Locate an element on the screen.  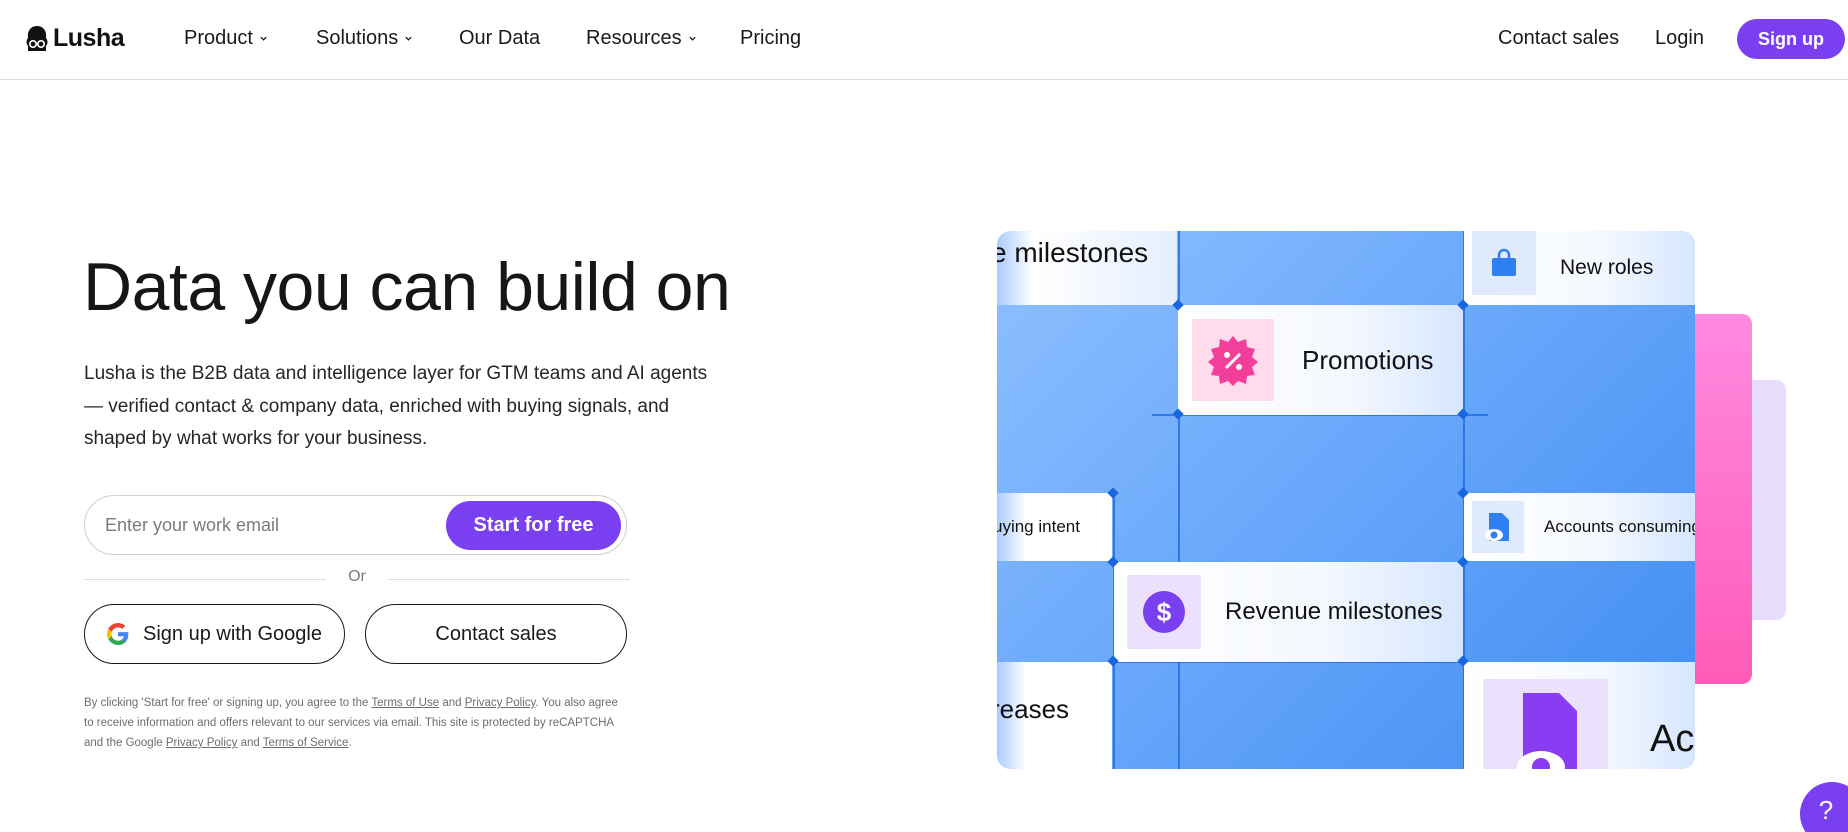
accounts-large-icon-box is located at coordinates (1545, 724).